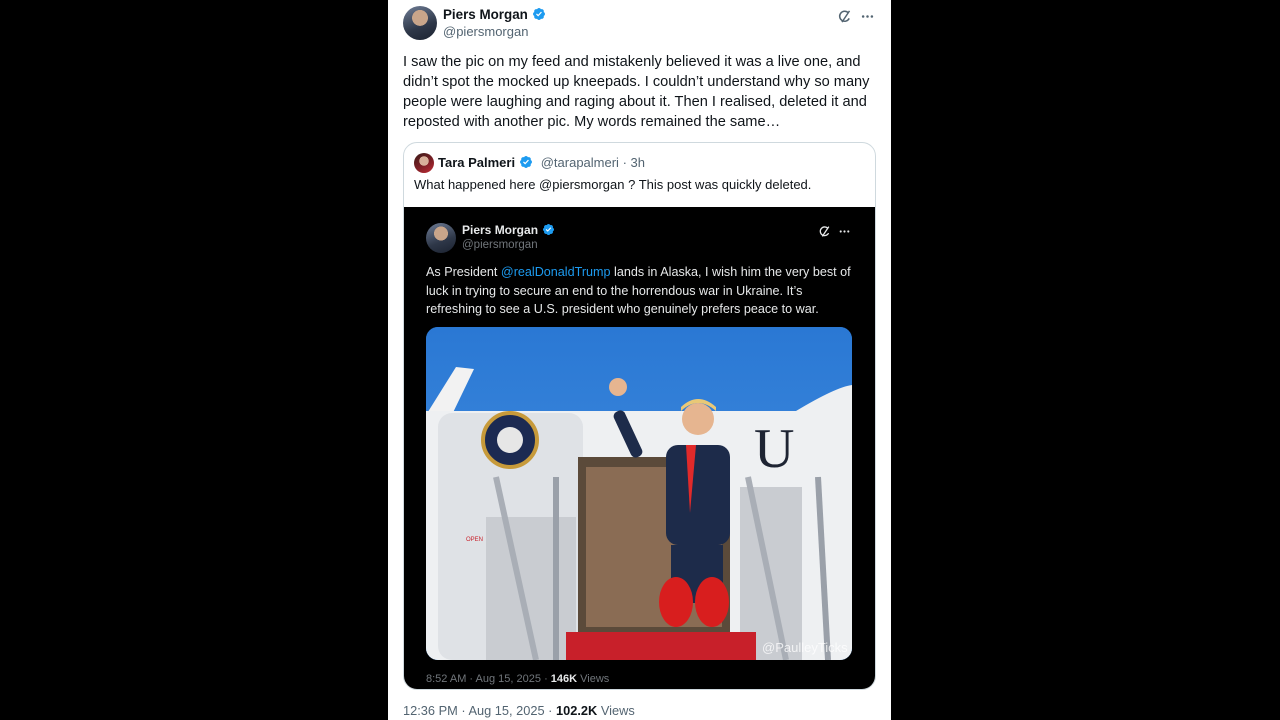 This screenshot has width=1280, height=720. Describe the element at coordinates (774, 449) in the screenshot. I see `plane-lettering: U` at that location.